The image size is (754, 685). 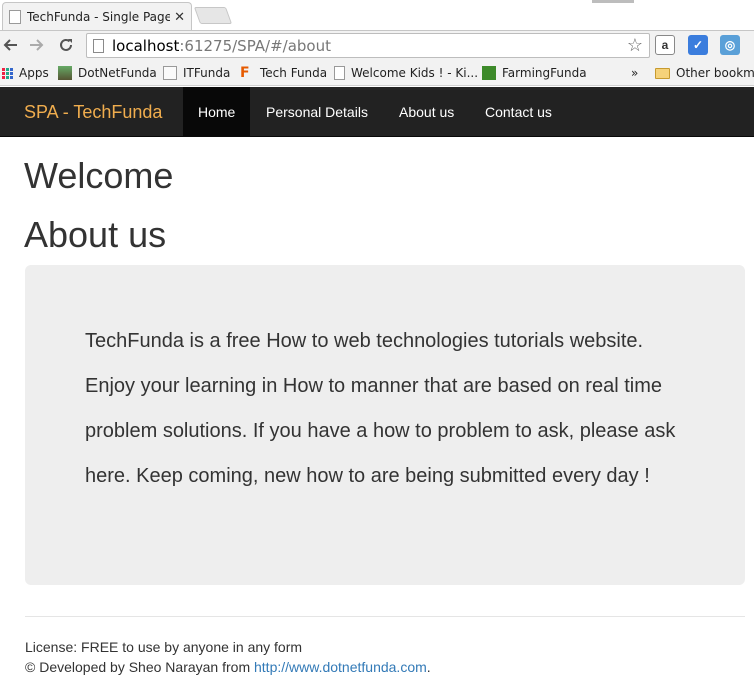 I want to click on nav-personal-details: Personal Details, so click(x=317, y=112).